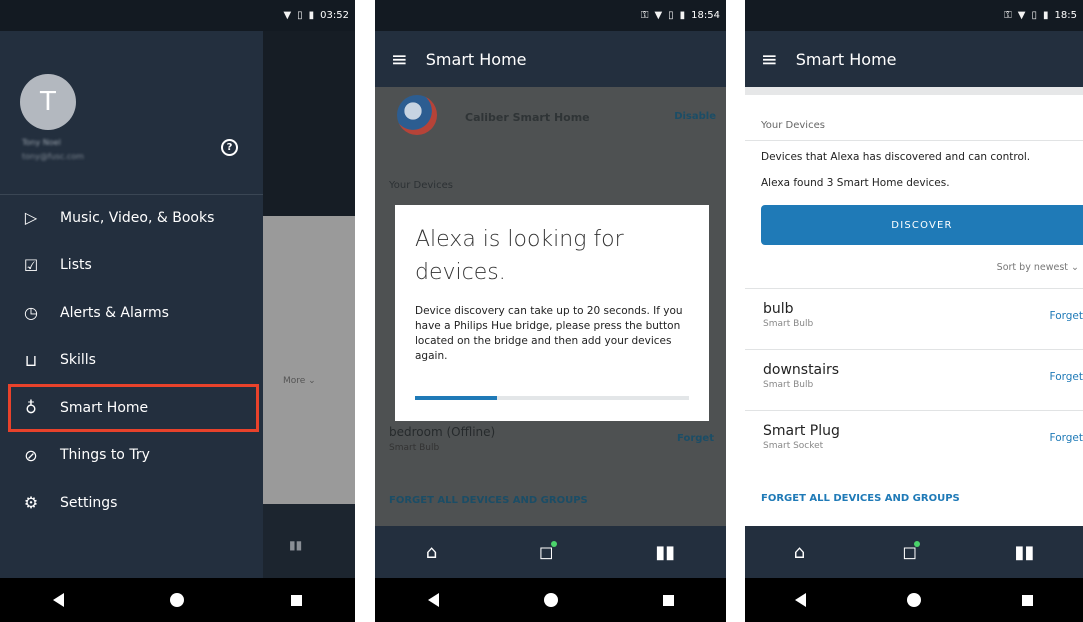 This screenshot has height=622, width=1083. I want to click on progress-fill, so click(456, 398).